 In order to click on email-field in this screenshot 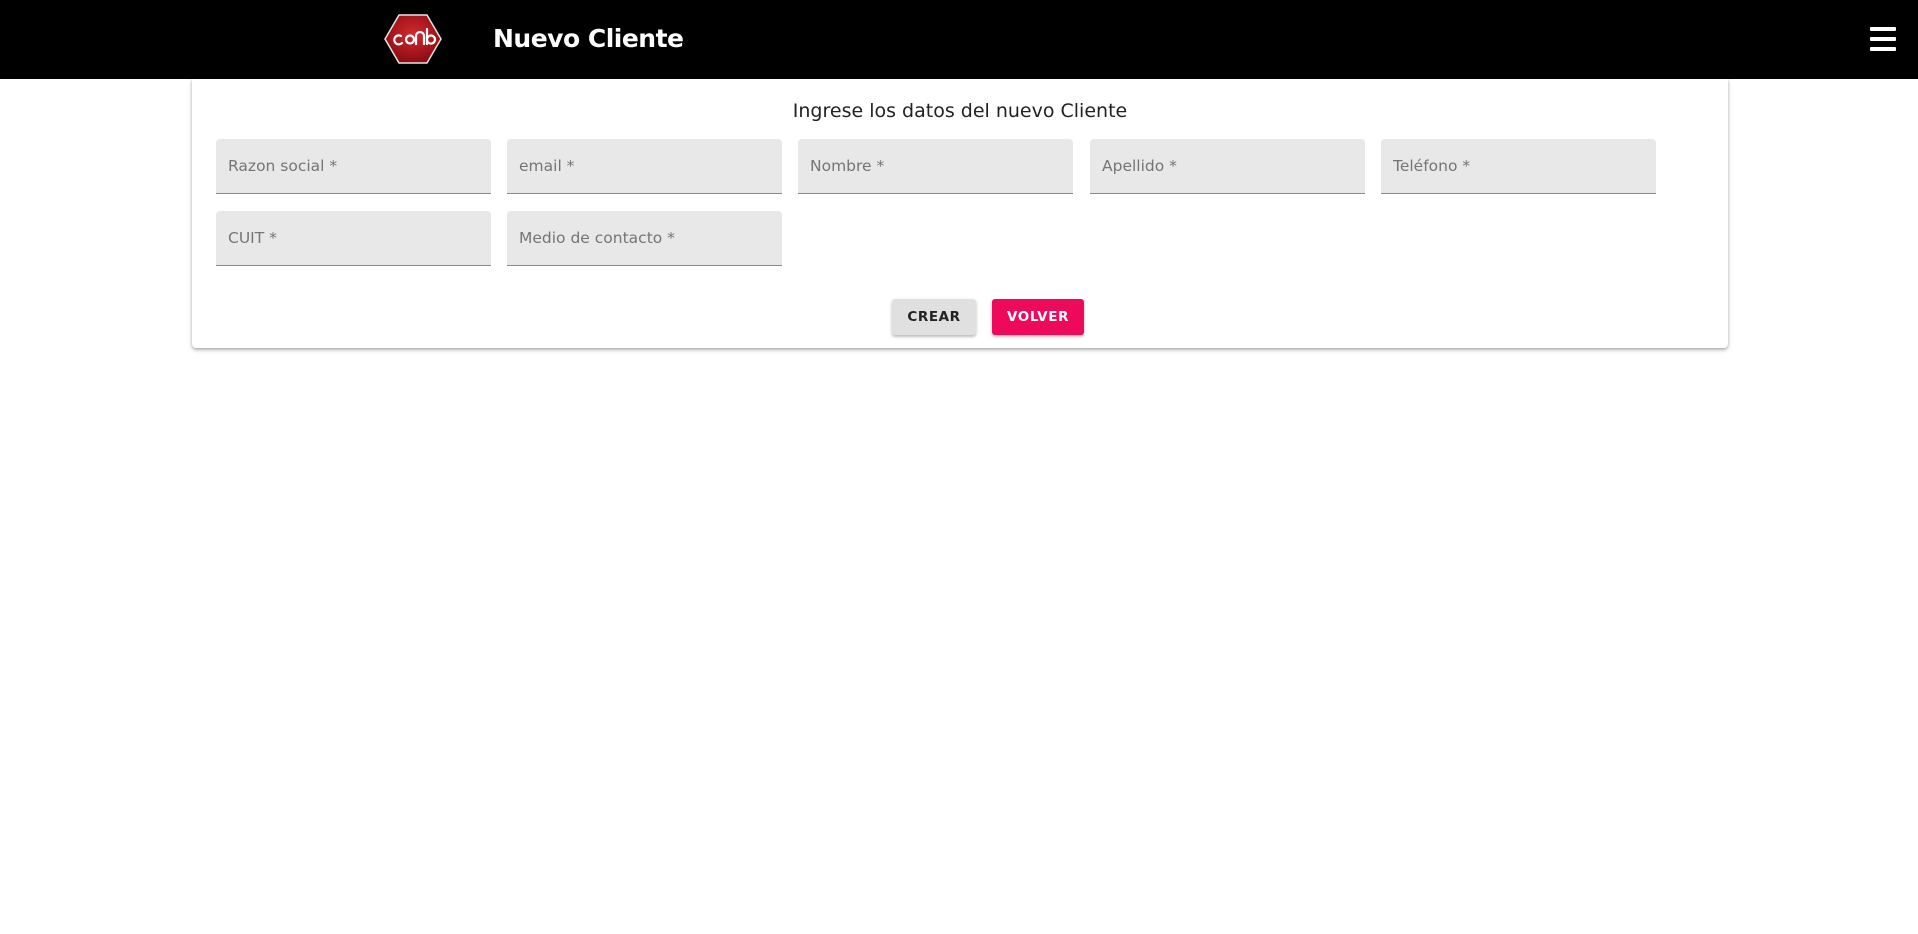, I will do `click(644, 166)`.